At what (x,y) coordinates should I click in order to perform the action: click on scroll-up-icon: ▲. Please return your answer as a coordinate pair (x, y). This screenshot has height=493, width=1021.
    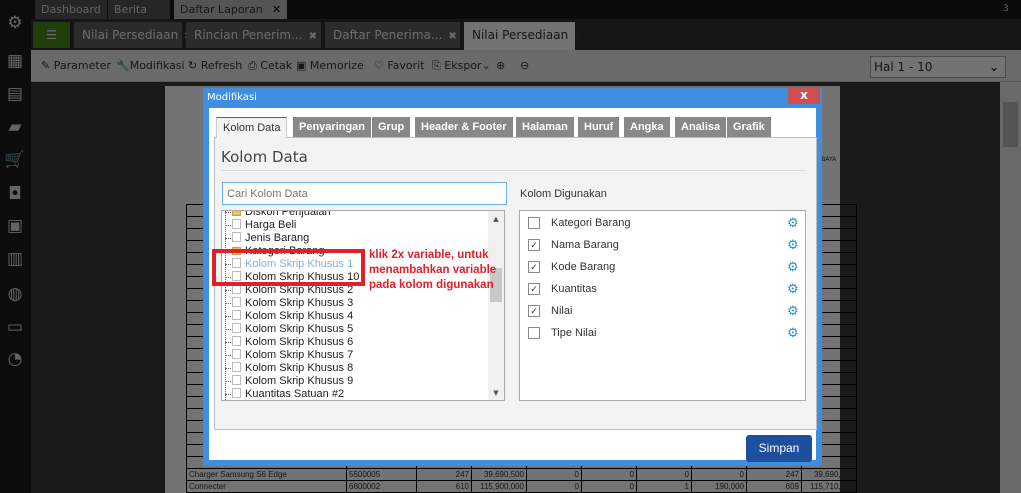
    Looking at the image, I should click on (496, 219).